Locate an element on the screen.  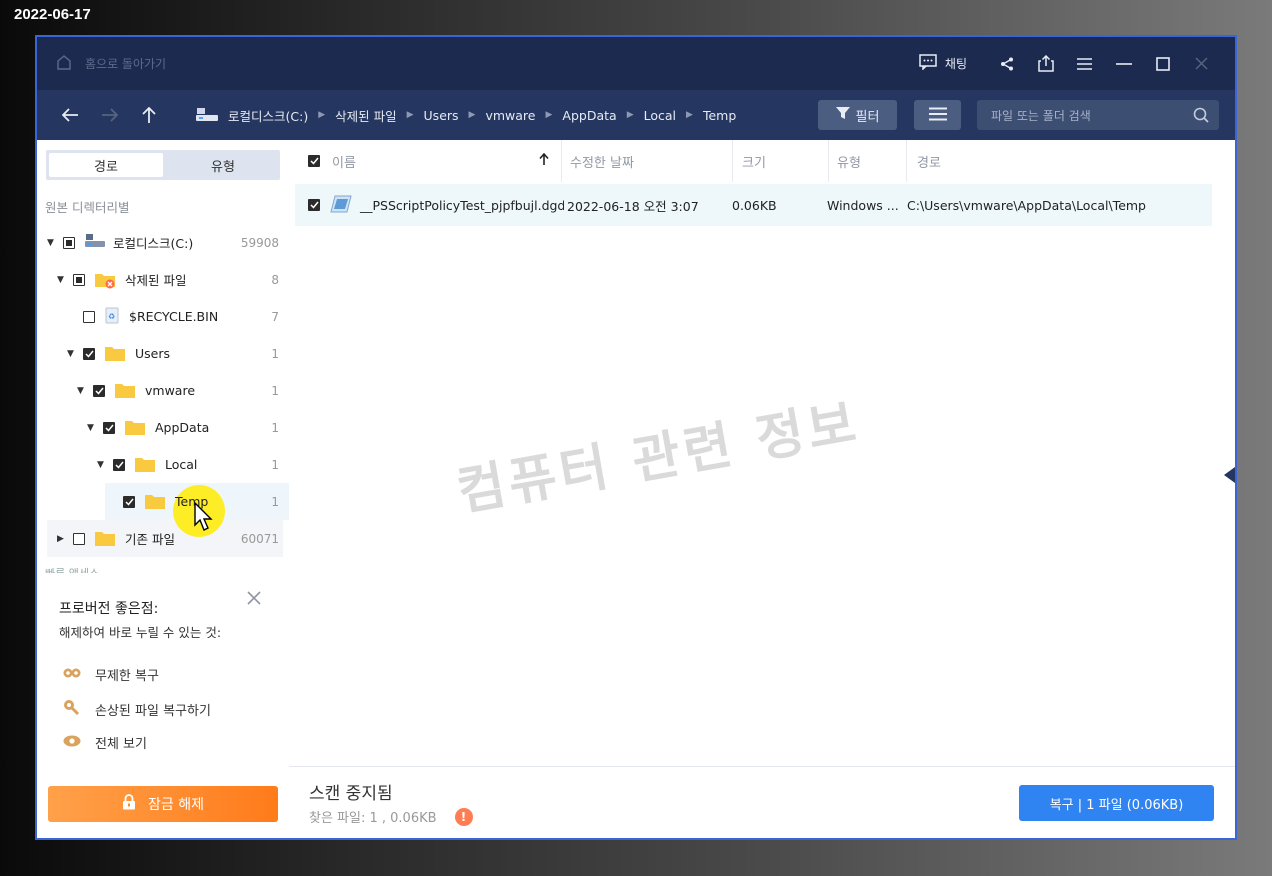
tree-item-recycle-bin: ♻ $RECYCLE.BIN 7 is located at coordinates (163, 316).